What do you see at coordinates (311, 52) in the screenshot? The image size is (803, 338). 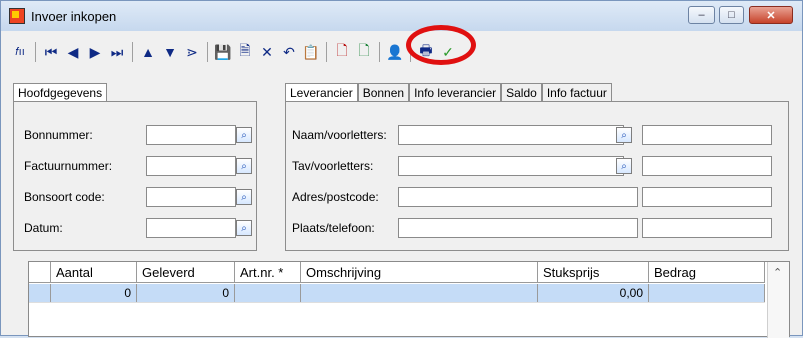 I see `copy-icon: 📋` at bounding box center [311, 52].